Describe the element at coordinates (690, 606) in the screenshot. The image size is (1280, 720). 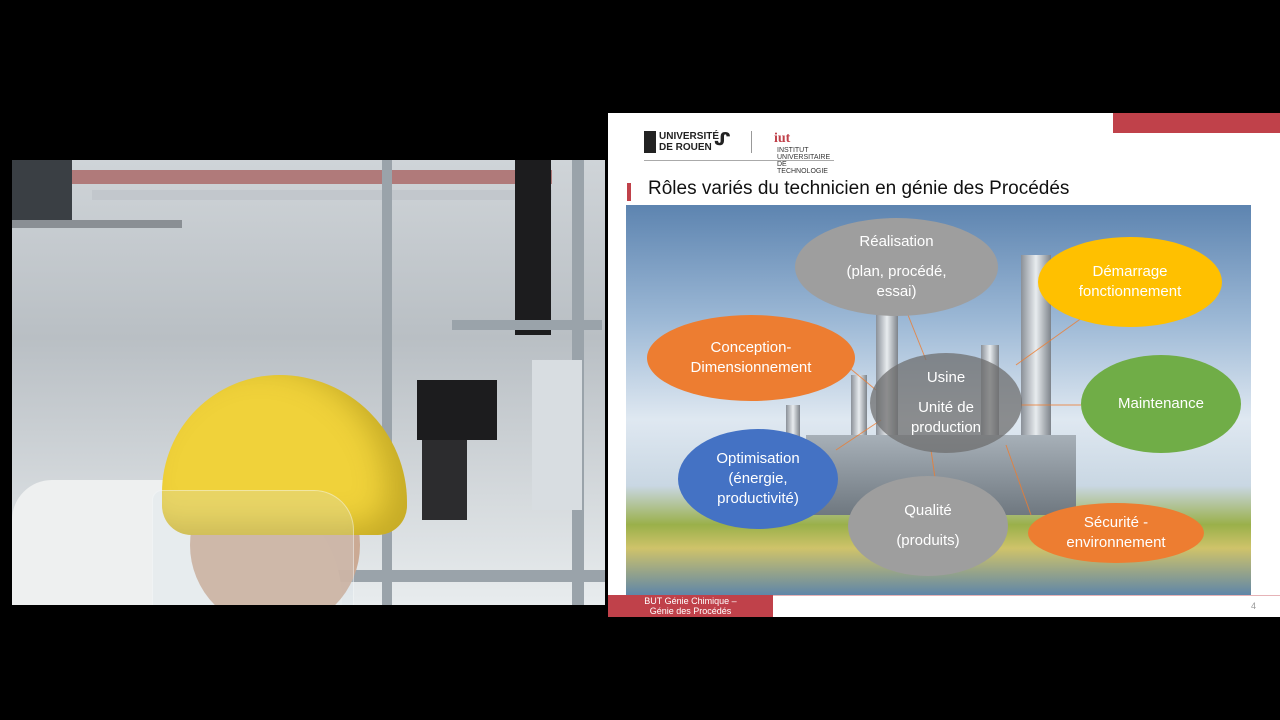
I see `slide-footer: BUT Génie Chimique – Génie des Procédés` at that location.